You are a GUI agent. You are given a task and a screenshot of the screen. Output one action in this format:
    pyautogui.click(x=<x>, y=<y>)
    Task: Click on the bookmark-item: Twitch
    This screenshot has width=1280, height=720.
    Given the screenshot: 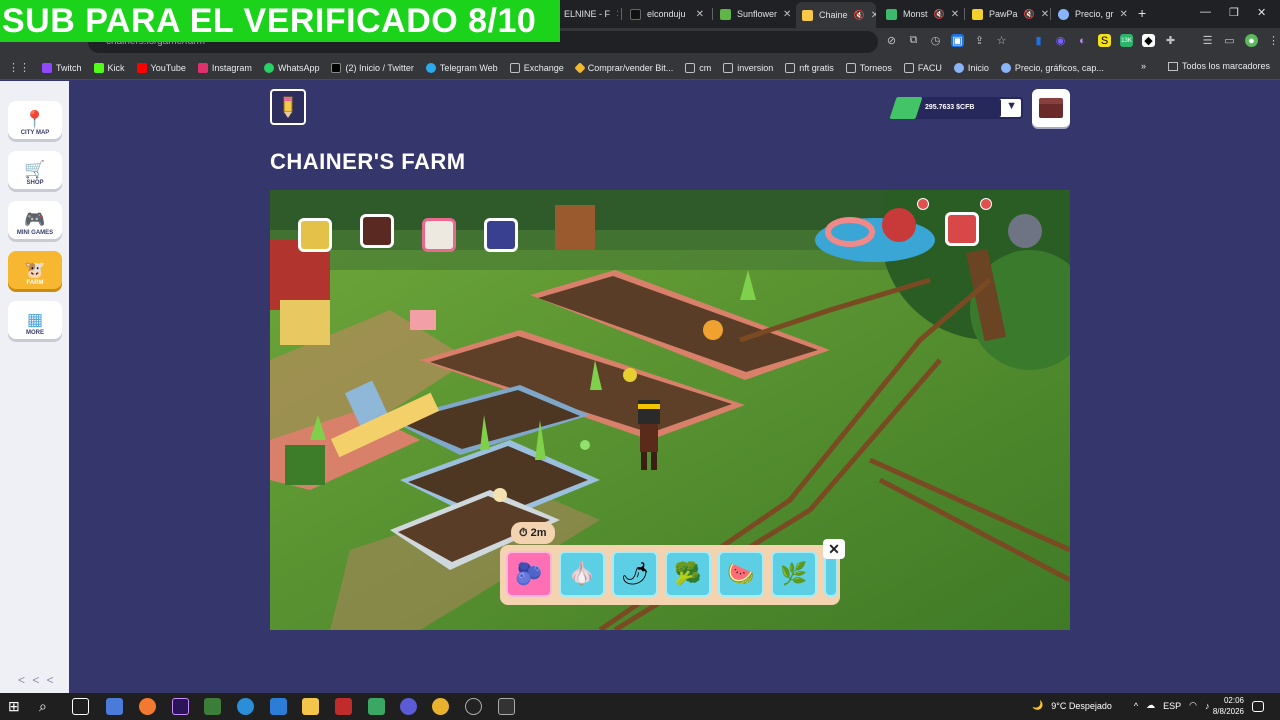 What is the action you would take?
    pyautogui.click(x=62, y=67)
    